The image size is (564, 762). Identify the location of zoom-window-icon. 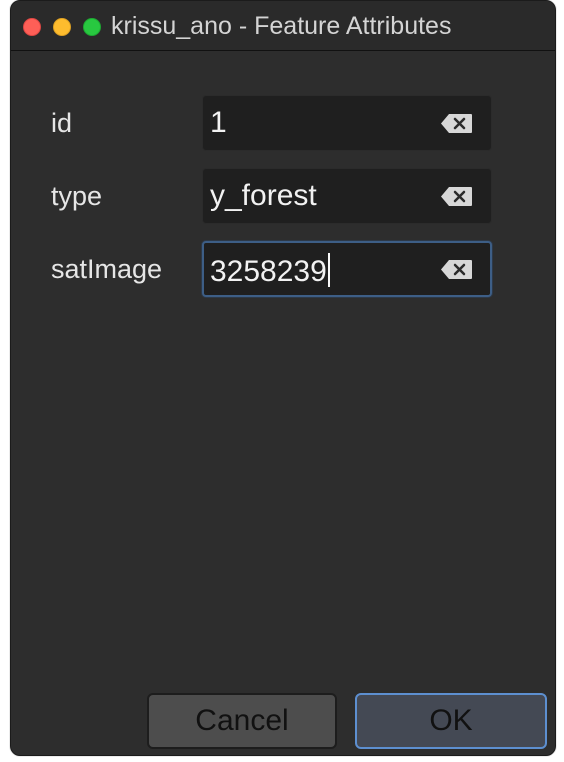
(92, 27).